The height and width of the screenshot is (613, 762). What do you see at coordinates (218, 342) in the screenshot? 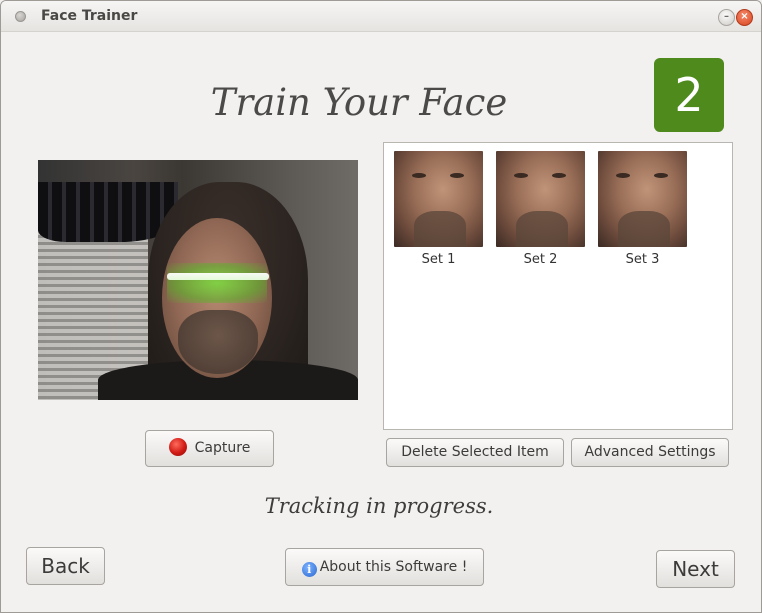
I see `person-beard` at bounding box center [218, 342].